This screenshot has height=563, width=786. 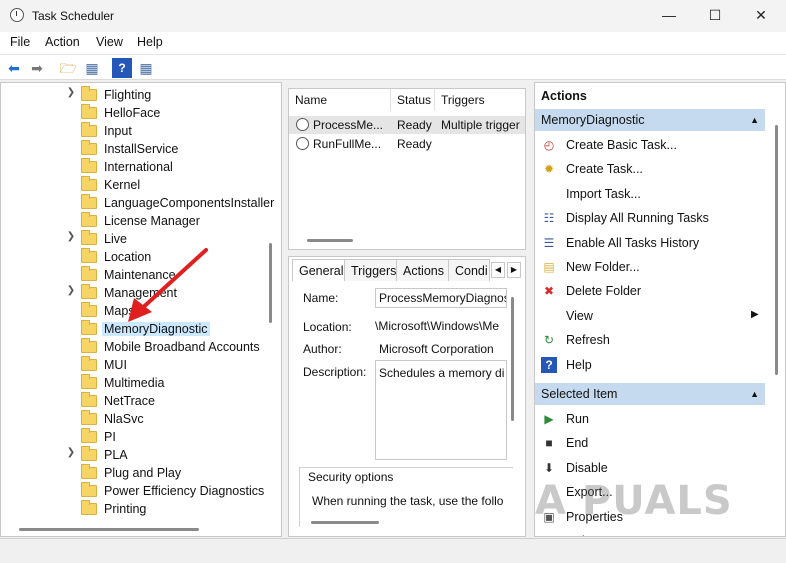 What do you see at coordinates (128, 95) in the screenshot?
I see `tree-item-label: Flighting` at bounding box center [128, 95].